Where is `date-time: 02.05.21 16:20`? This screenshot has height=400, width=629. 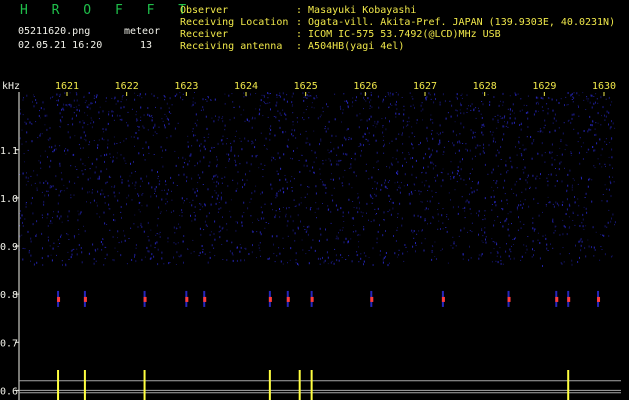 date-time: 02.05.21 16:20 is located at coordinates (60, 45).